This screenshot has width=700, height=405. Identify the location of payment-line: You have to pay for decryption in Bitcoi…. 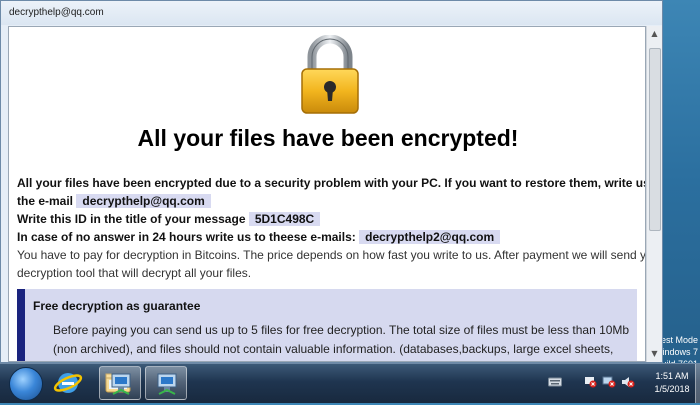
(331, 255).